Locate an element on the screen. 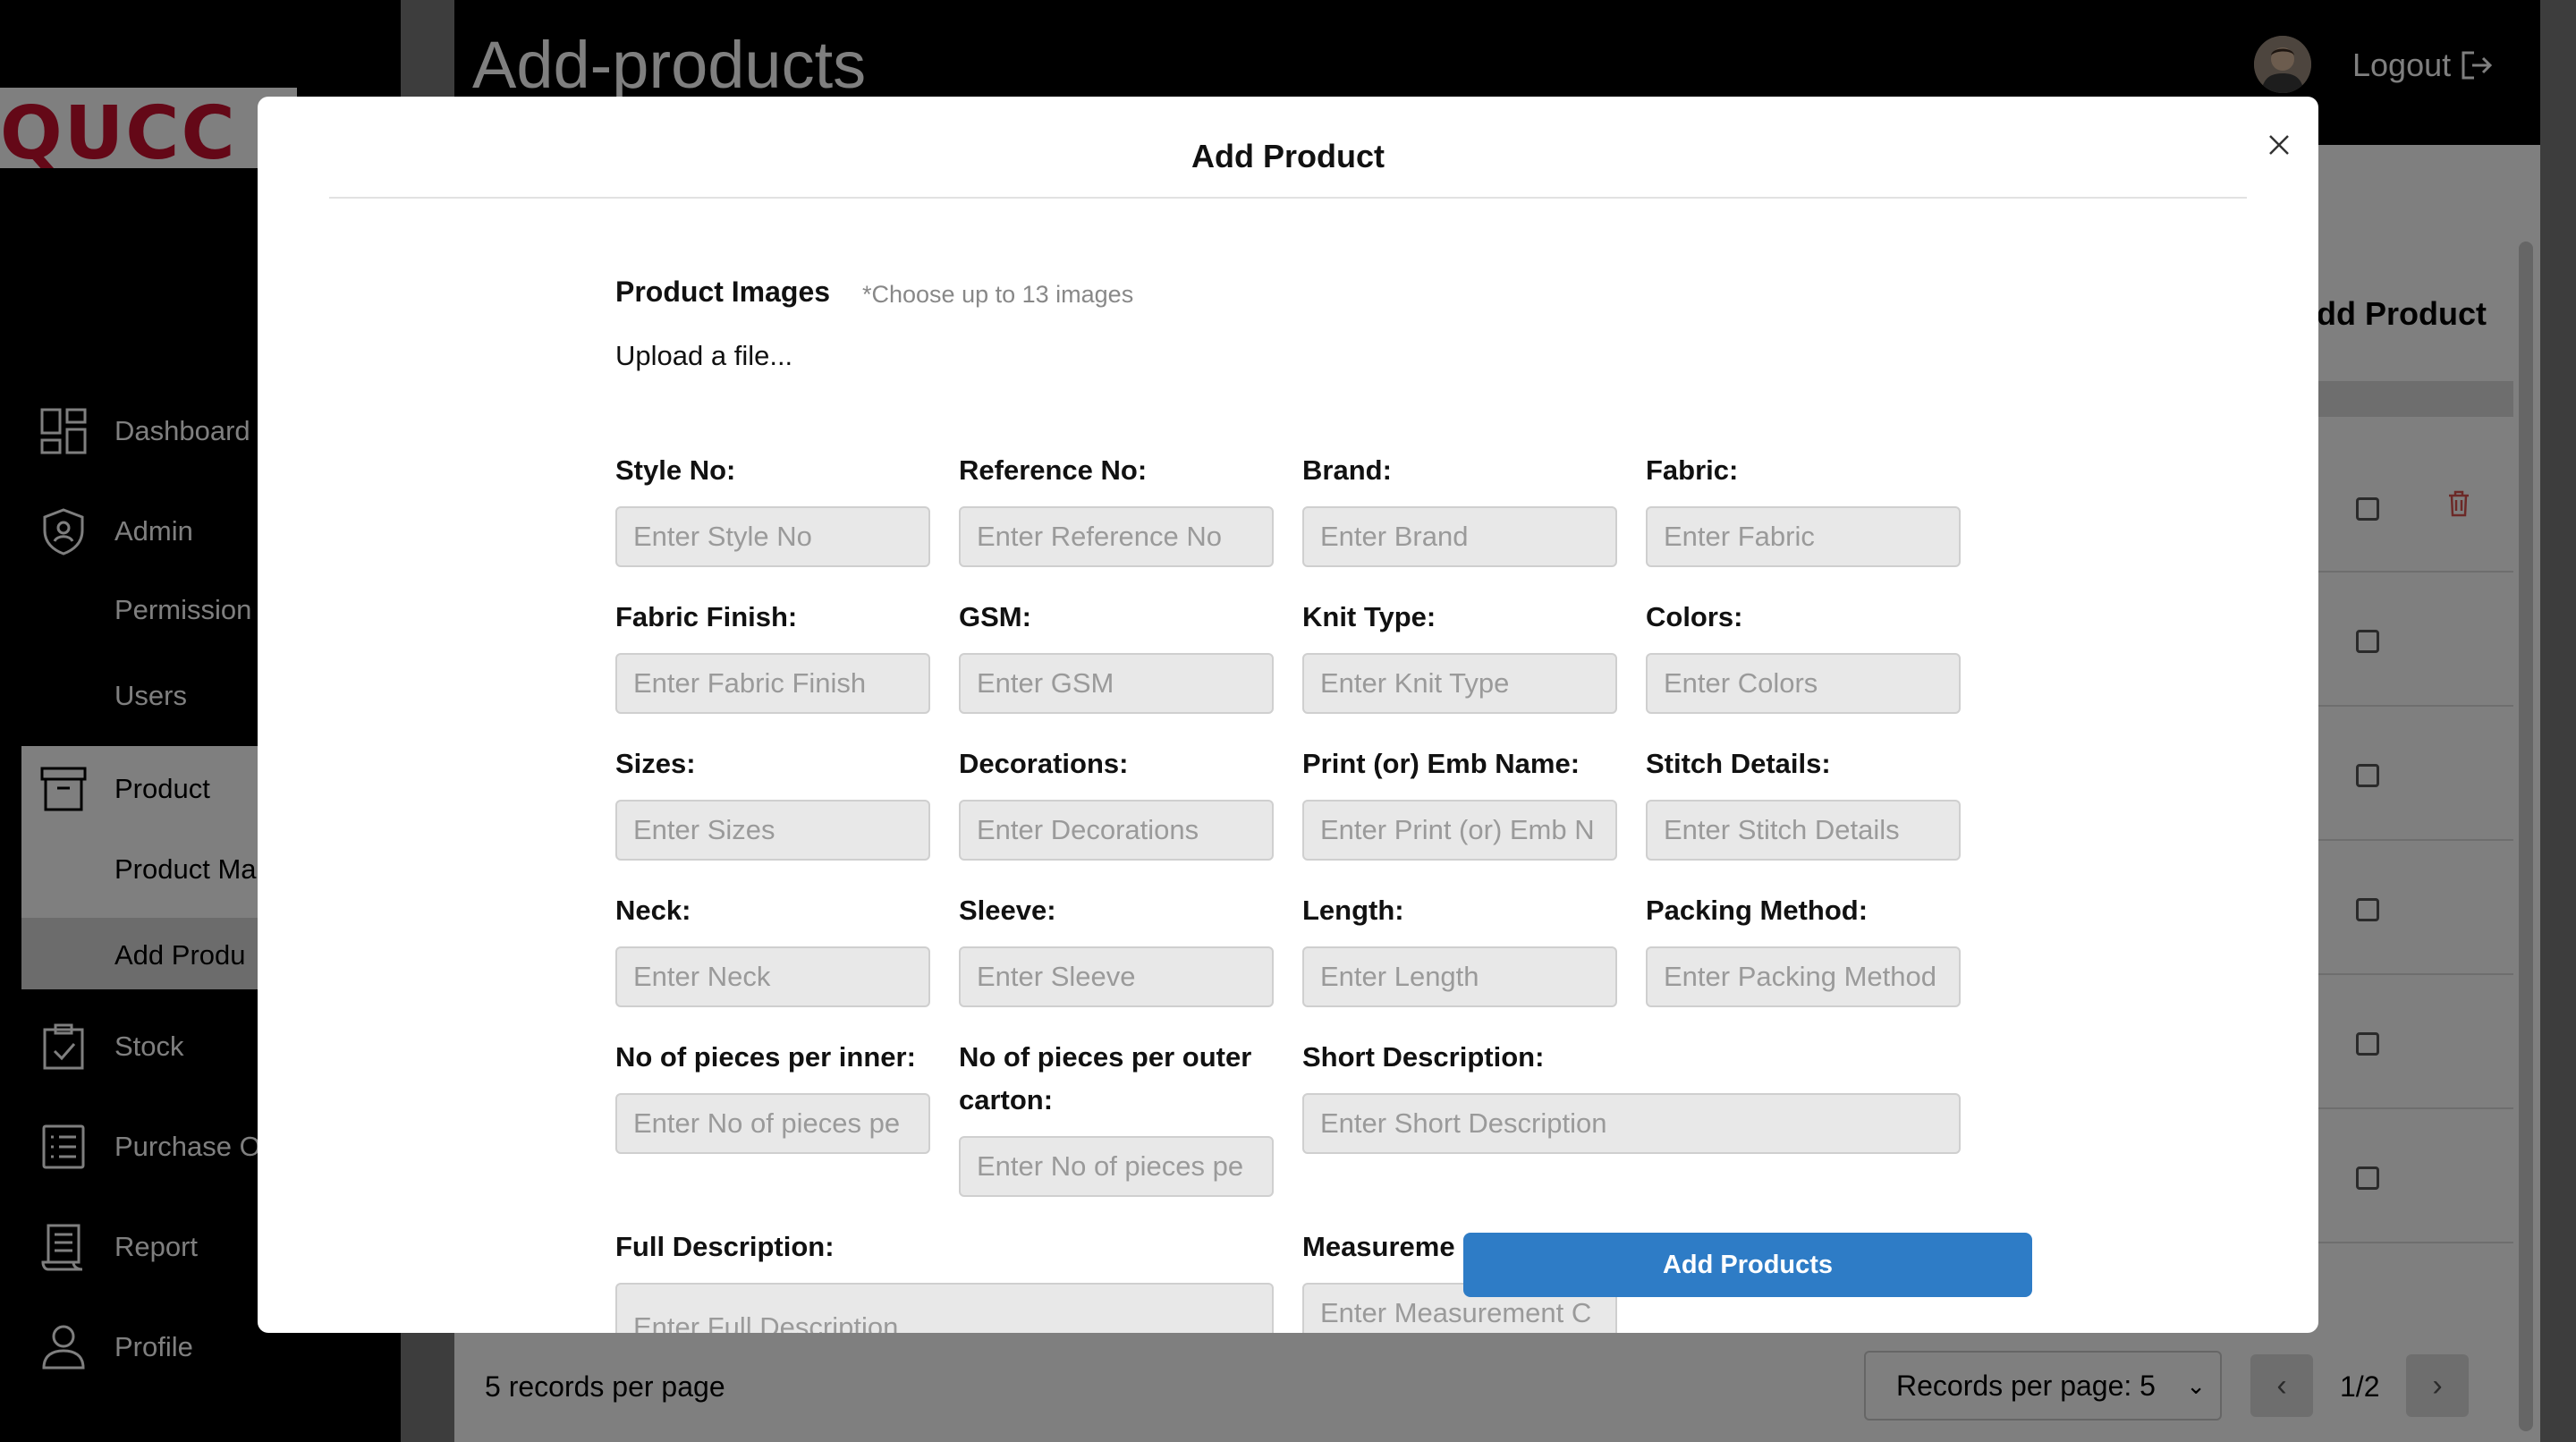 The width and height of the screenshot is (2576, 1442). decorations-label: Decorations: is located at coordinates (1044, 763).